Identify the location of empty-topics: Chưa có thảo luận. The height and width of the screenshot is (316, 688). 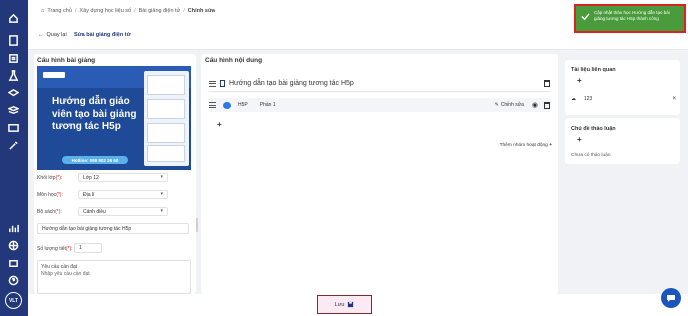
(591, 155).